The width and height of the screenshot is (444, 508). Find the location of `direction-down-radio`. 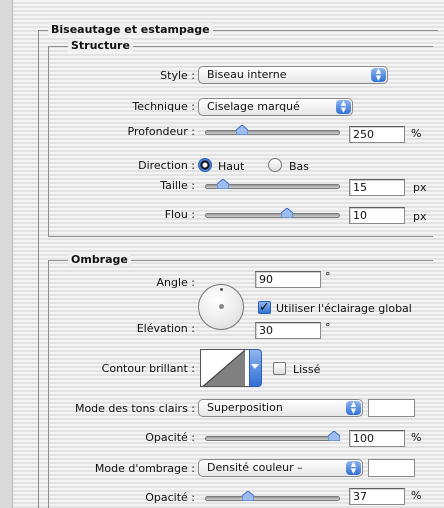

direction-down-radio is located at coordinates (275, 165).